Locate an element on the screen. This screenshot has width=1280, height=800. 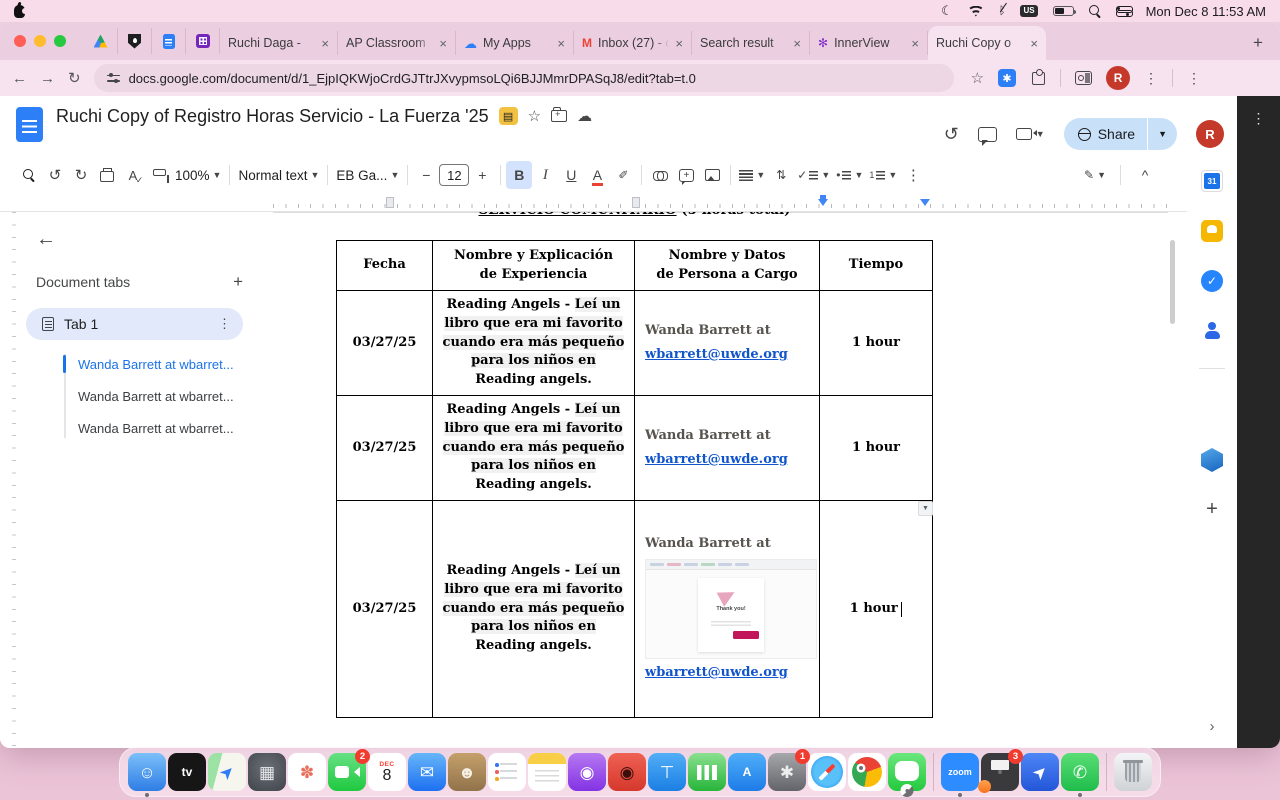
add-tab-button: + is located at coordinates (238, 282).